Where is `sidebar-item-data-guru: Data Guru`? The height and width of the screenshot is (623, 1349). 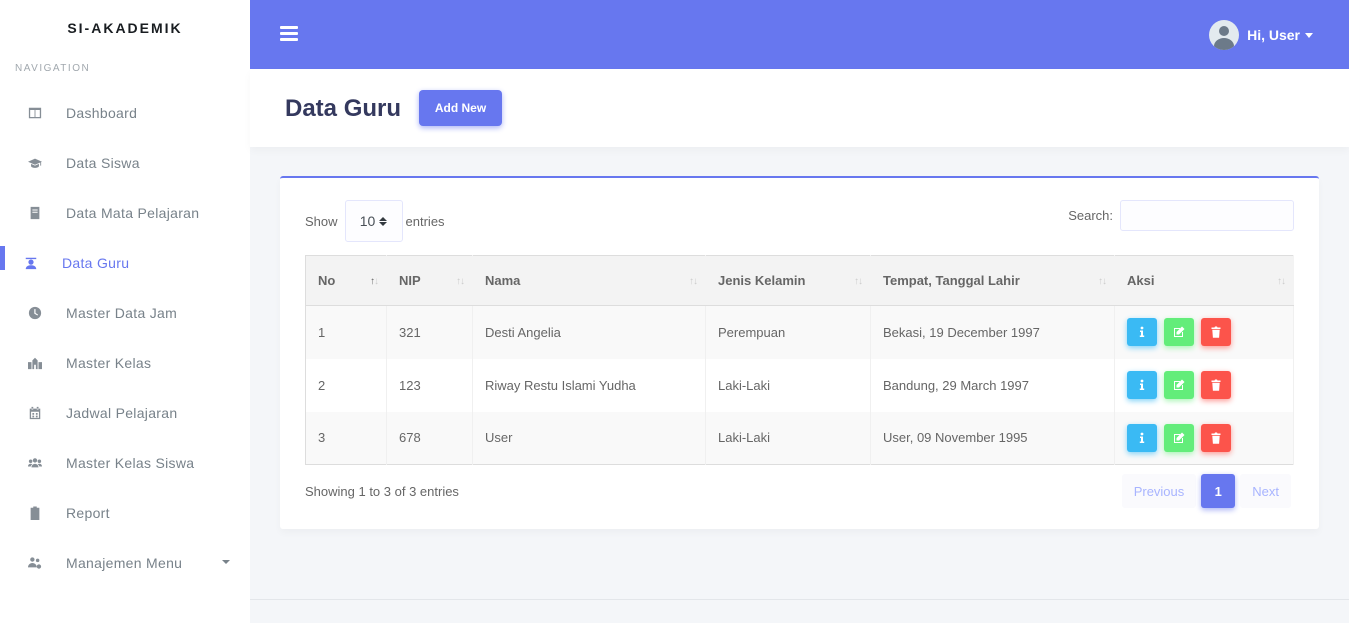 sidebar-item-data-guru: Data Guru is located at coordinates (125, 263).